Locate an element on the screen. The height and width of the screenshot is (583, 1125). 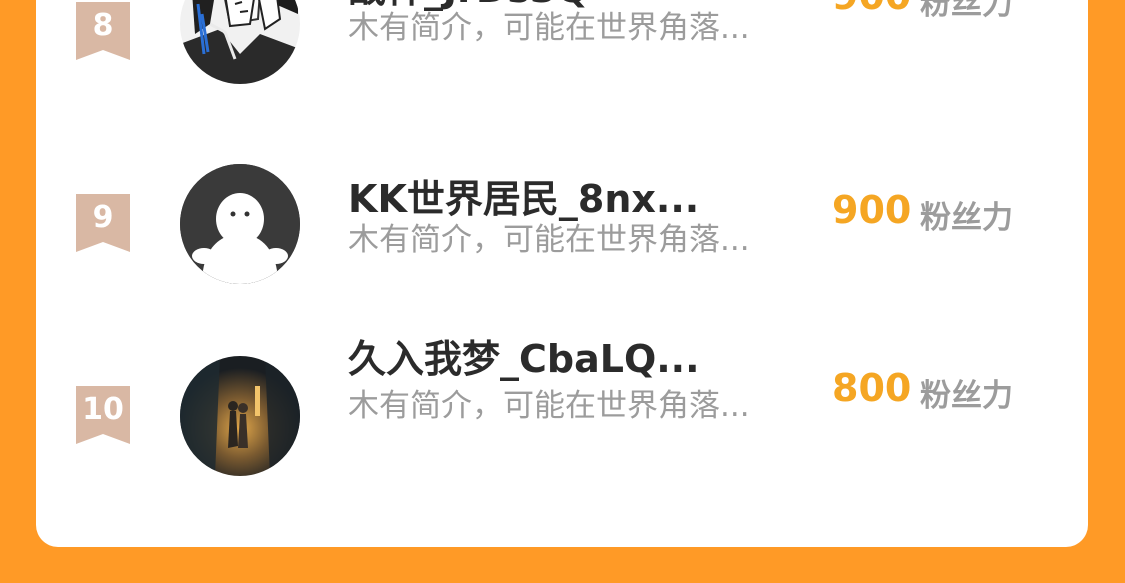
rank-badge: 10 is located at coordinates (103, 415).